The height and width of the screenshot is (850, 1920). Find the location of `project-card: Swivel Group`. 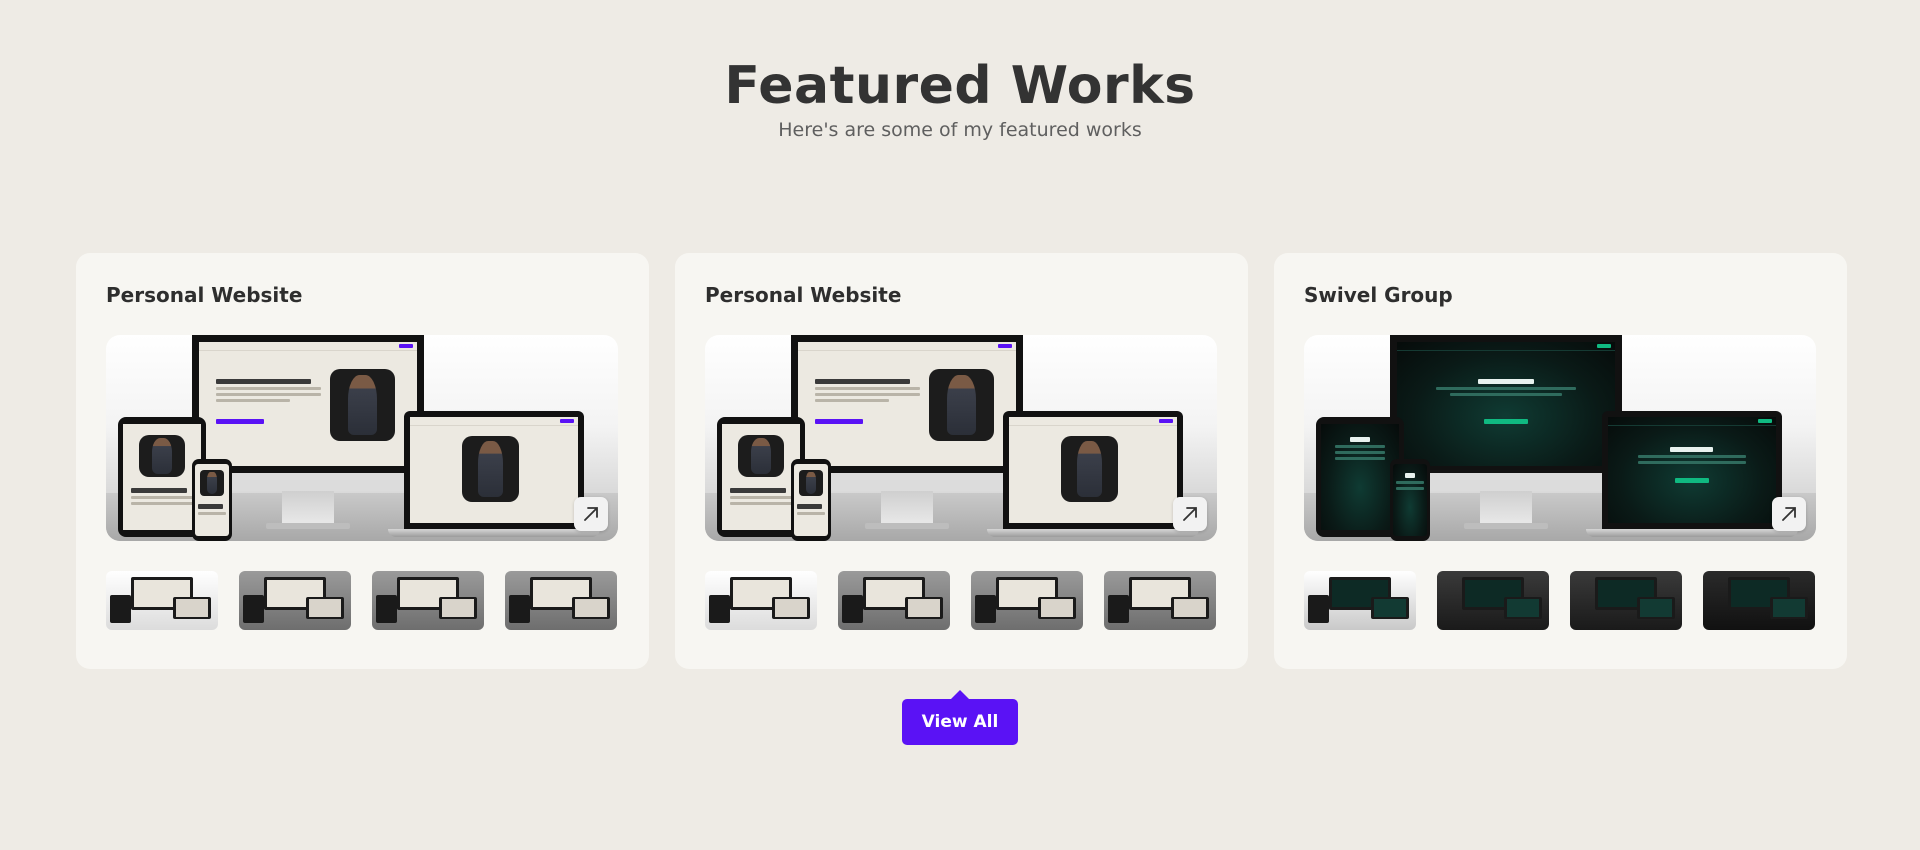

project-card: Swivel Group is located at coordinates (1560, 461).